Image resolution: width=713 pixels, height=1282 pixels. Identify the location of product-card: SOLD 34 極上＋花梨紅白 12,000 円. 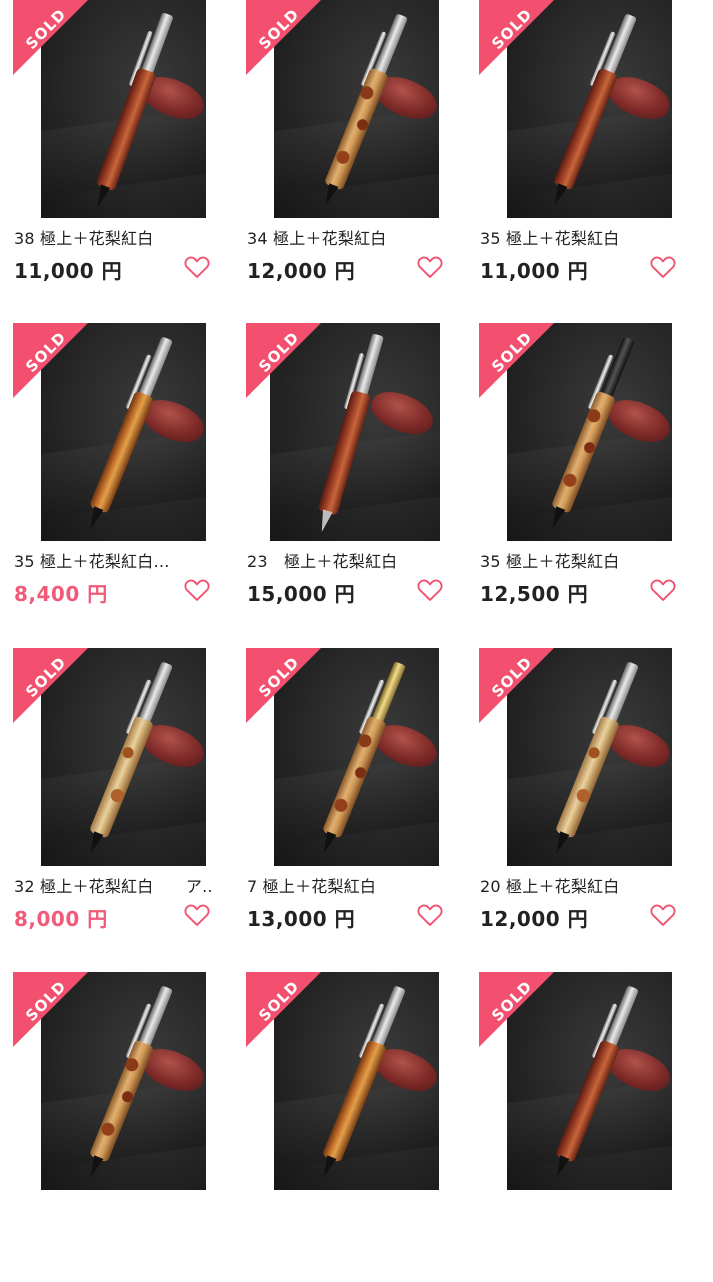
(349, 155).